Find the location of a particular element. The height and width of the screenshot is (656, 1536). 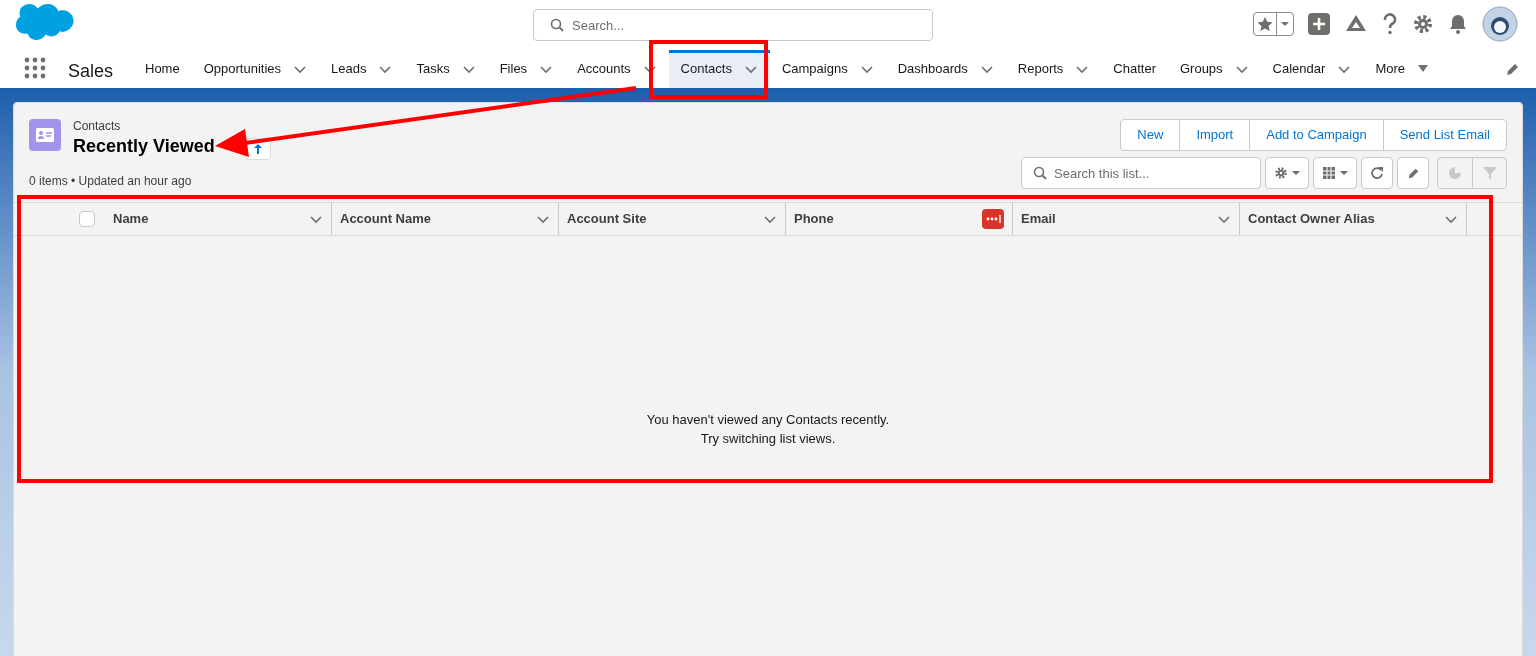

nav-tab: Groups is located at coordinates (1214, 69).